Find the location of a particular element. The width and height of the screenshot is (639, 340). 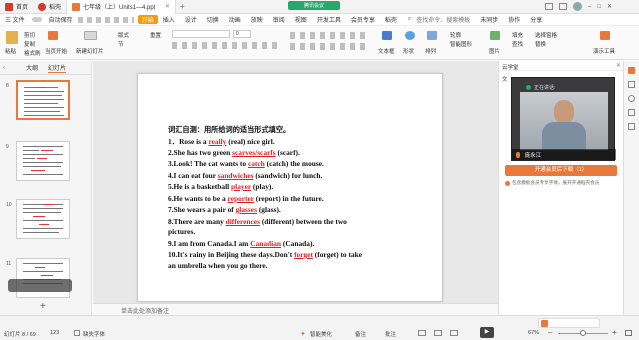

title-right-controls: – □ ✕ is located at coordinates (578, 6).